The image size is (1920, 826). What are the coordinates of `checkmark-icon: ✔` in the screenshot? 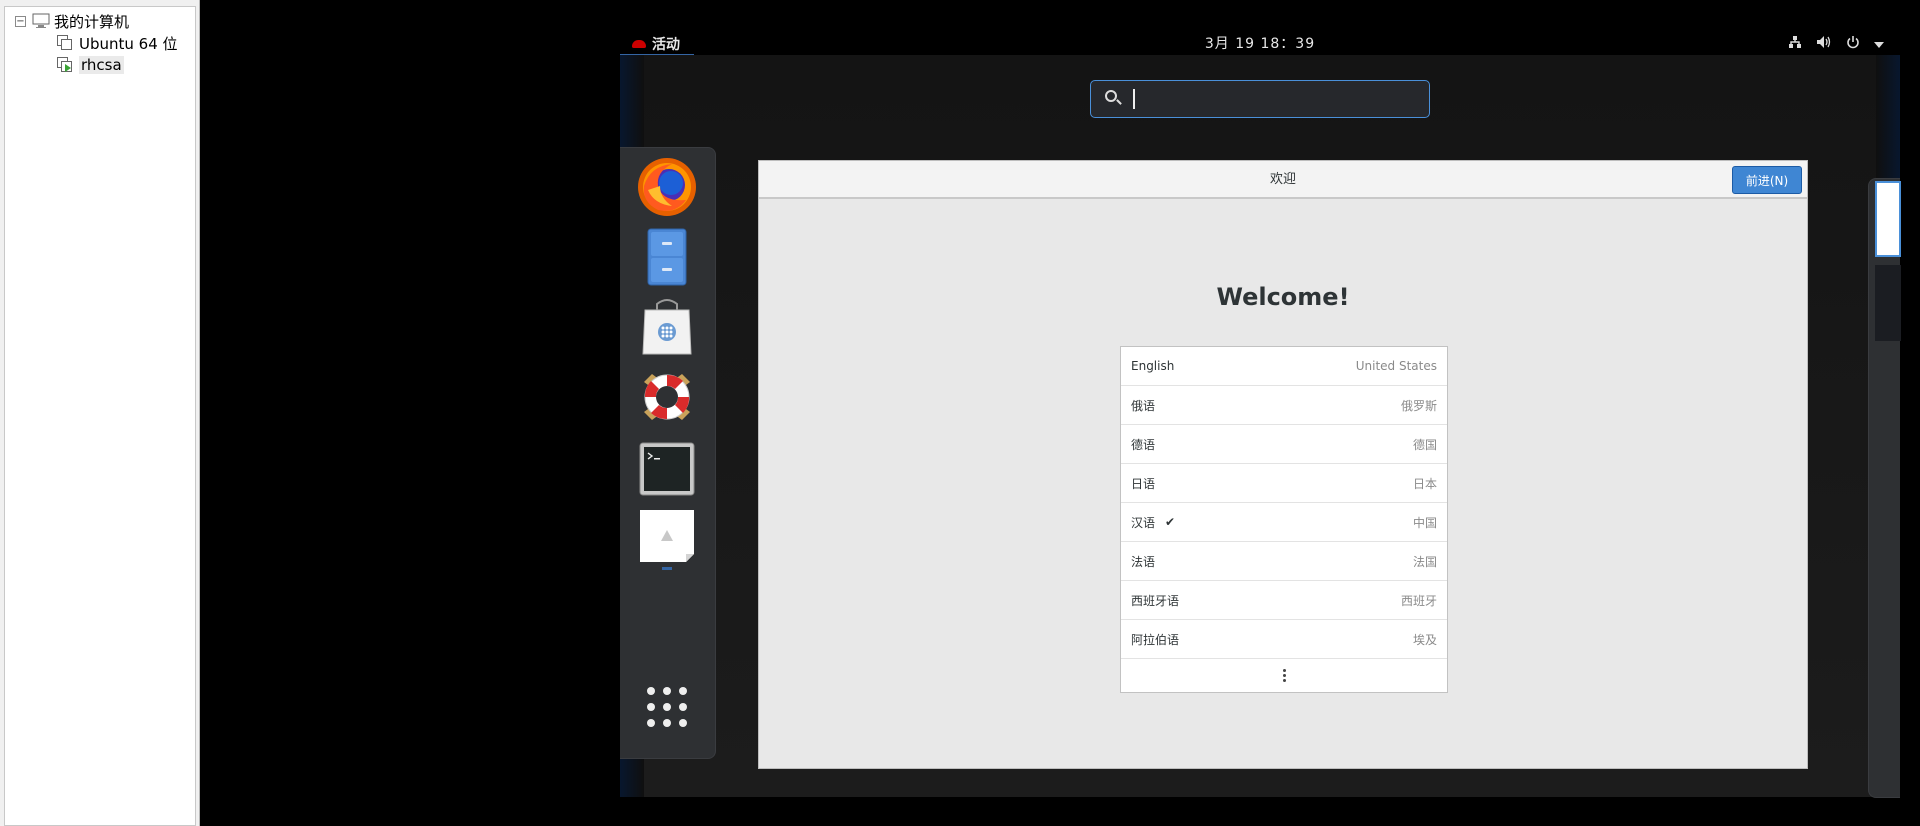 It's located at (1170, 522).